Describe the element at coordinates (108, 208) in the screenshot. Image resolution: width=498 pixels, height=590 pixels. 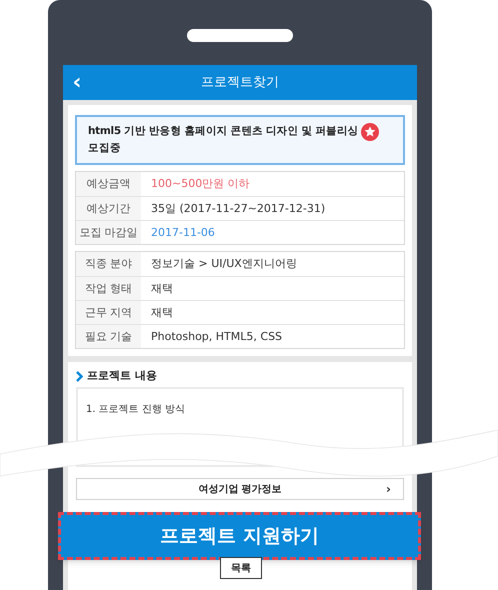
I see `row-label: 예상기간` at that location.